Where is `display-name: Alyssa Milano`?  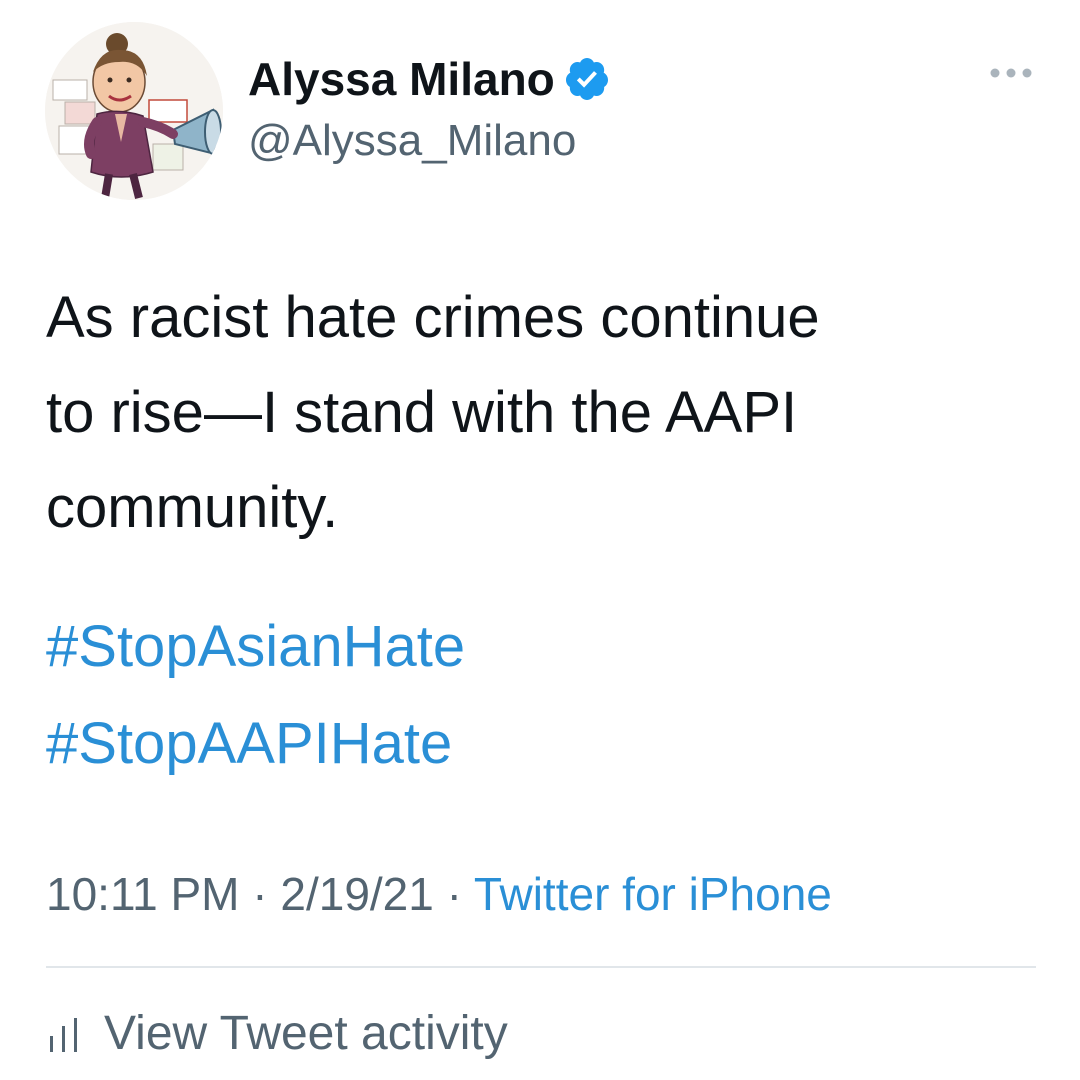
display-name: Alyssa Milano is located at coordinates (429, 79).